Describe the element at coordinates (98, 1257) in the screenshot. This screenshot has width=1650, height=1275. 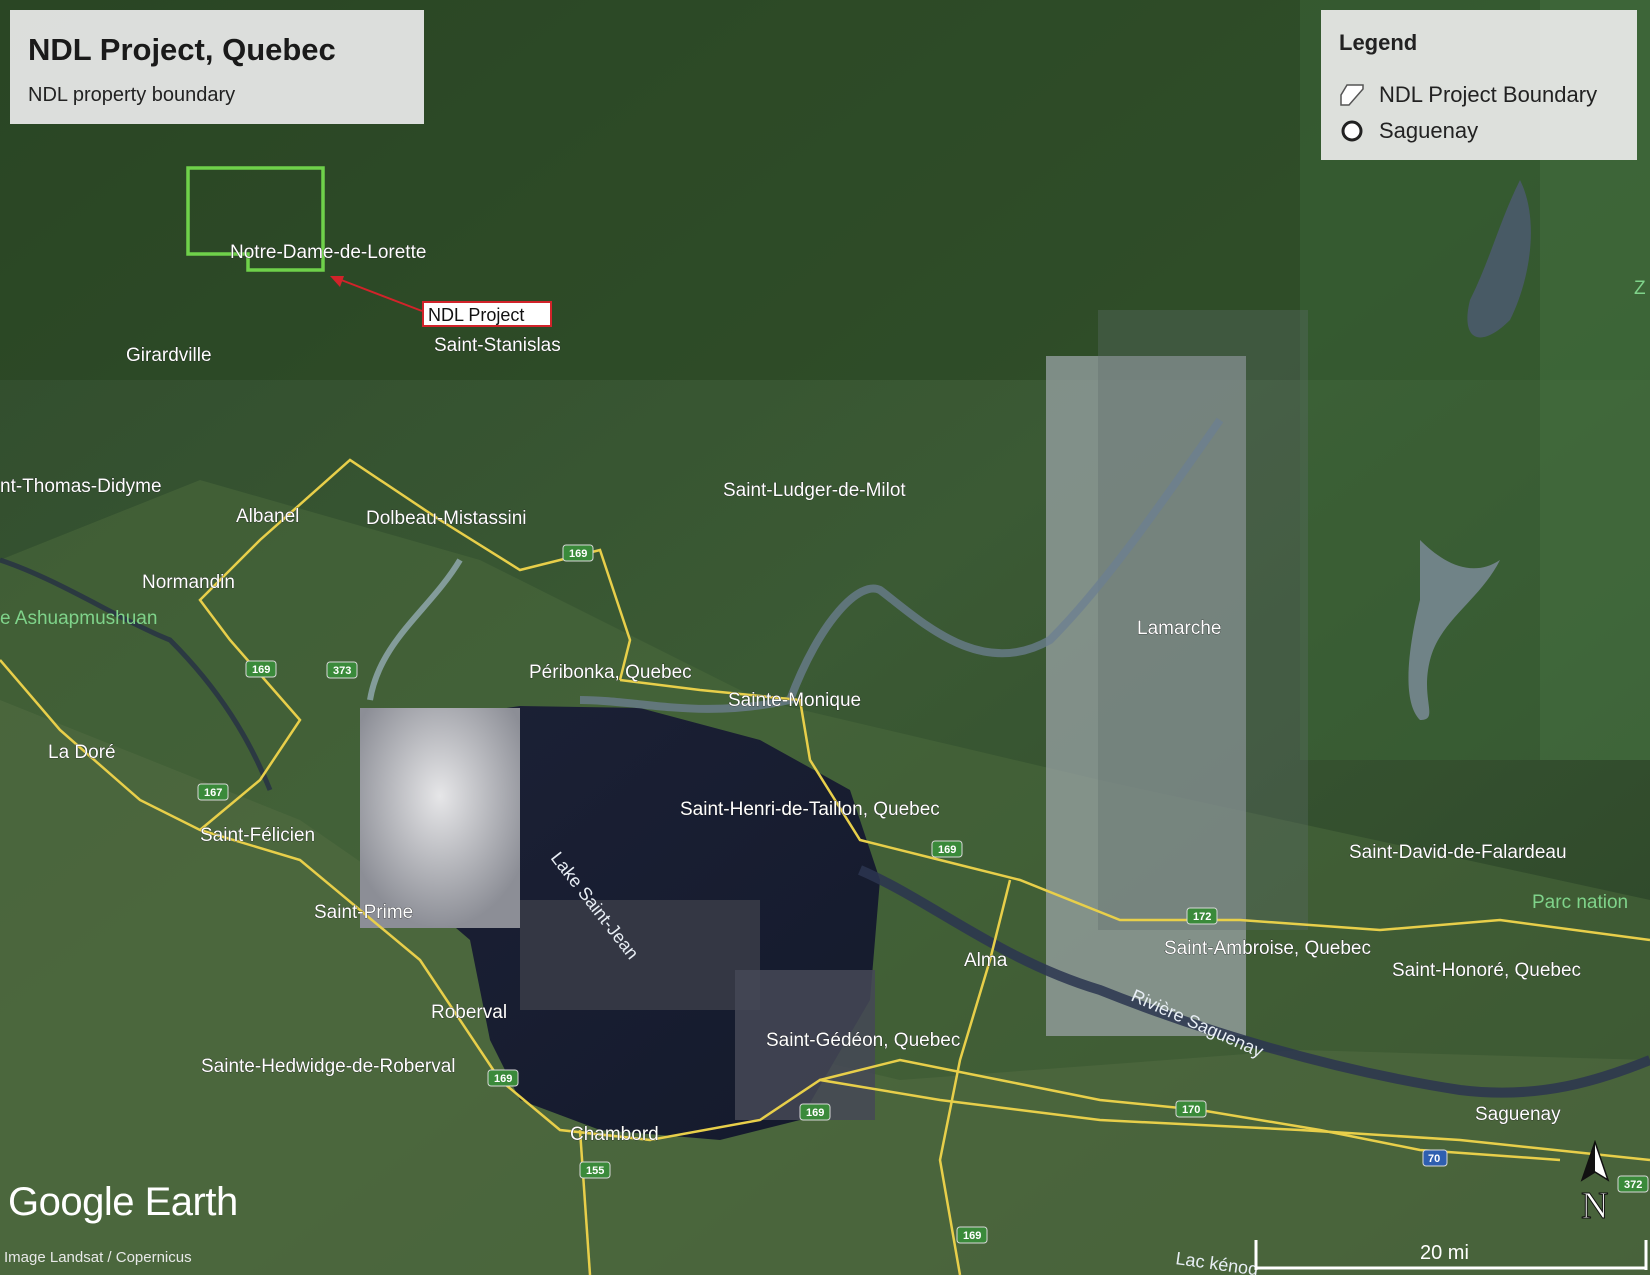
I see `imagery-credit: Image Landsat / Copernicus` at that location.